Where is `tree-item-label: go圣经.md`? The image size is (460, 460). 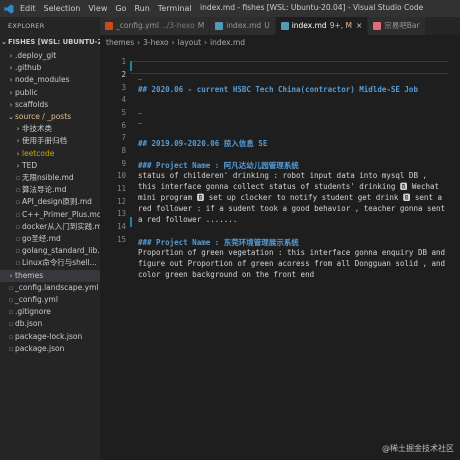 tree-item-label: go圣经.md is located at coordinates (41, 238).